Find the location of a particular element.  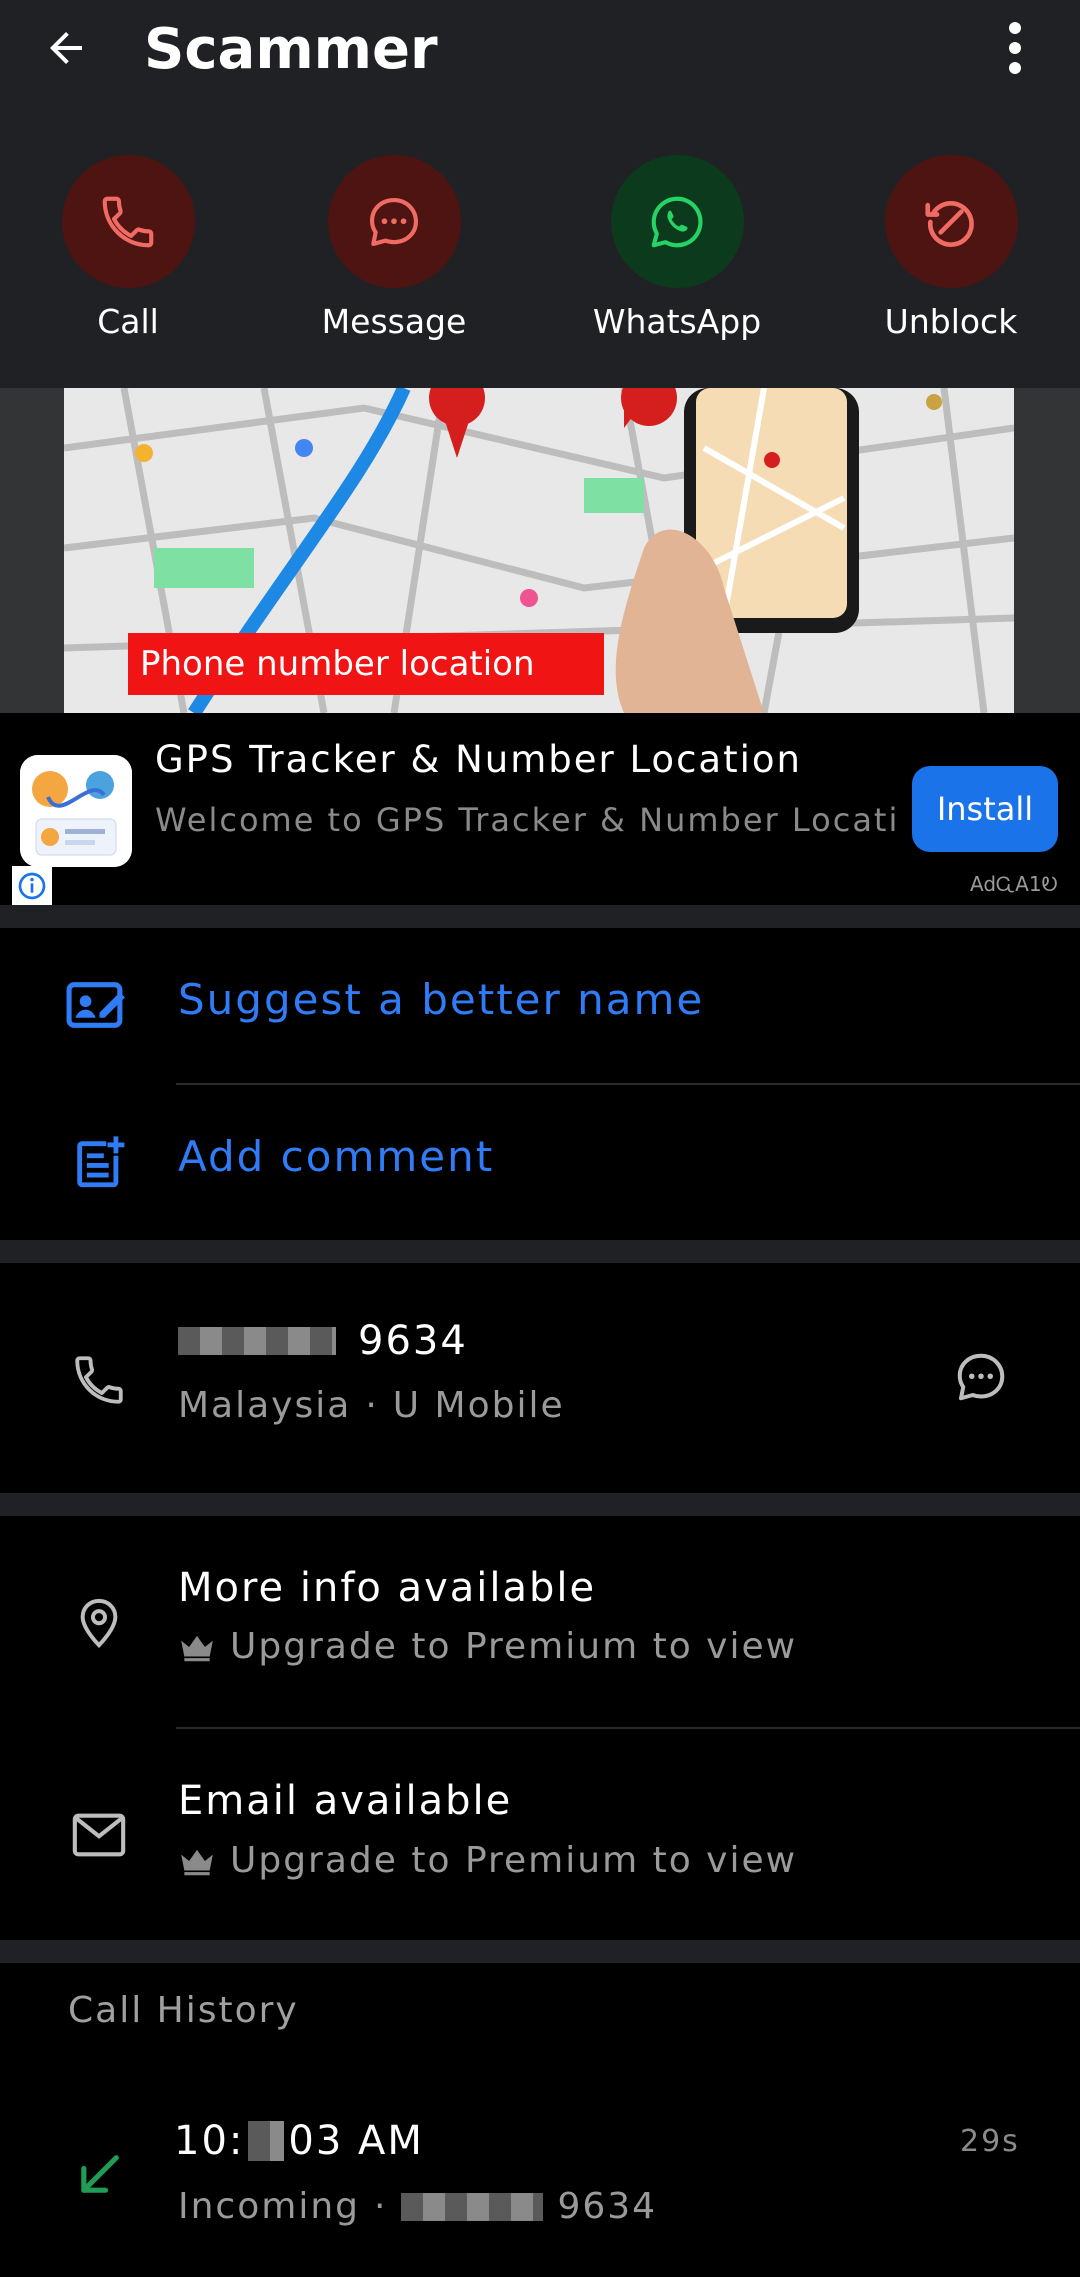

phone-icon is located at coordinates (128, 221).